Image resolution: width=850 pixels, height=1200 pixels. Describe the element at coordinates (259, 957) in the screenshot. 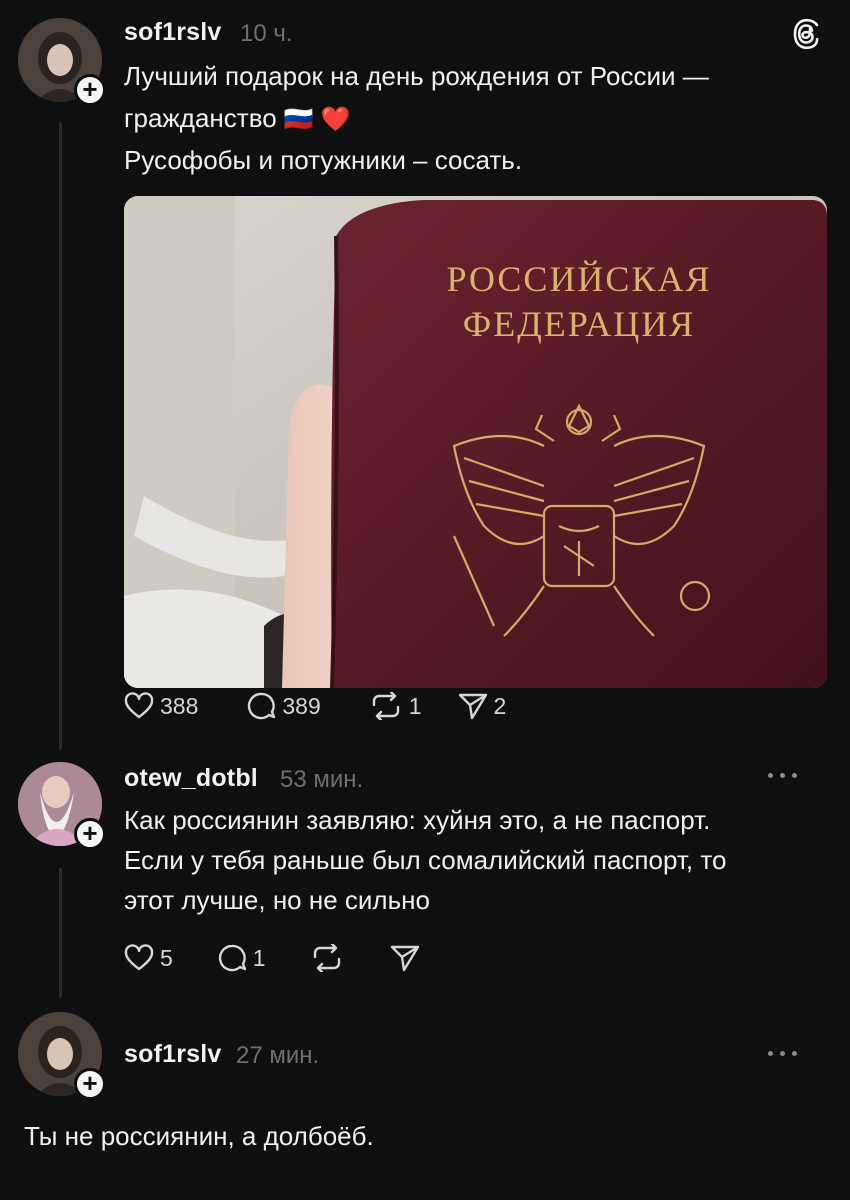

I see `comment-count: 1` at that location.